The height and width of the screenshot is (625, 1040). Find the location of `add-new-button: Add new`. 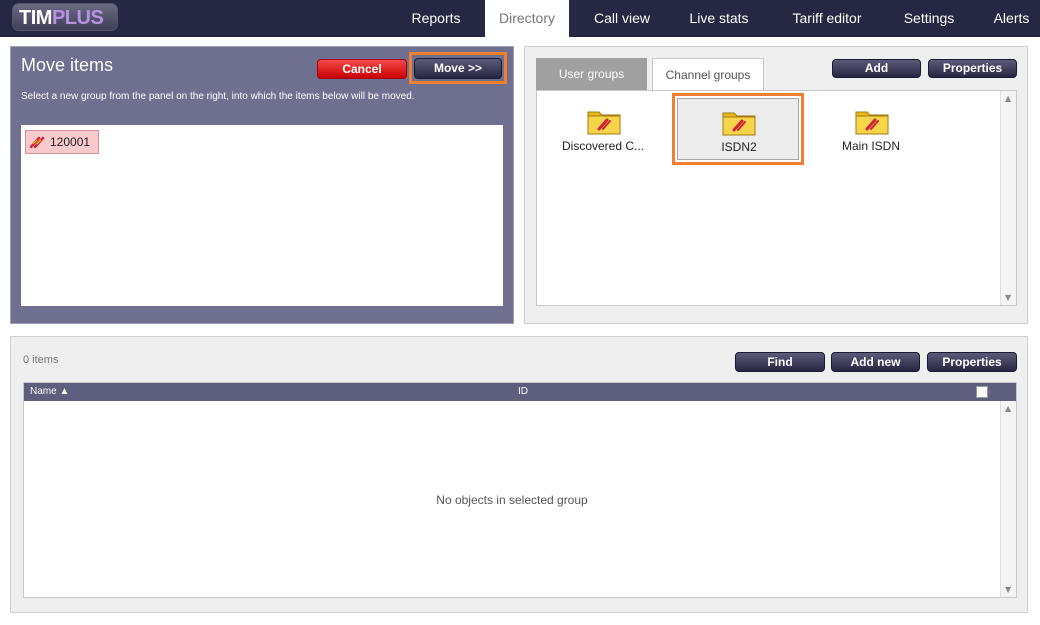

add-new-button: Add new is located at coordinates (875, 362).